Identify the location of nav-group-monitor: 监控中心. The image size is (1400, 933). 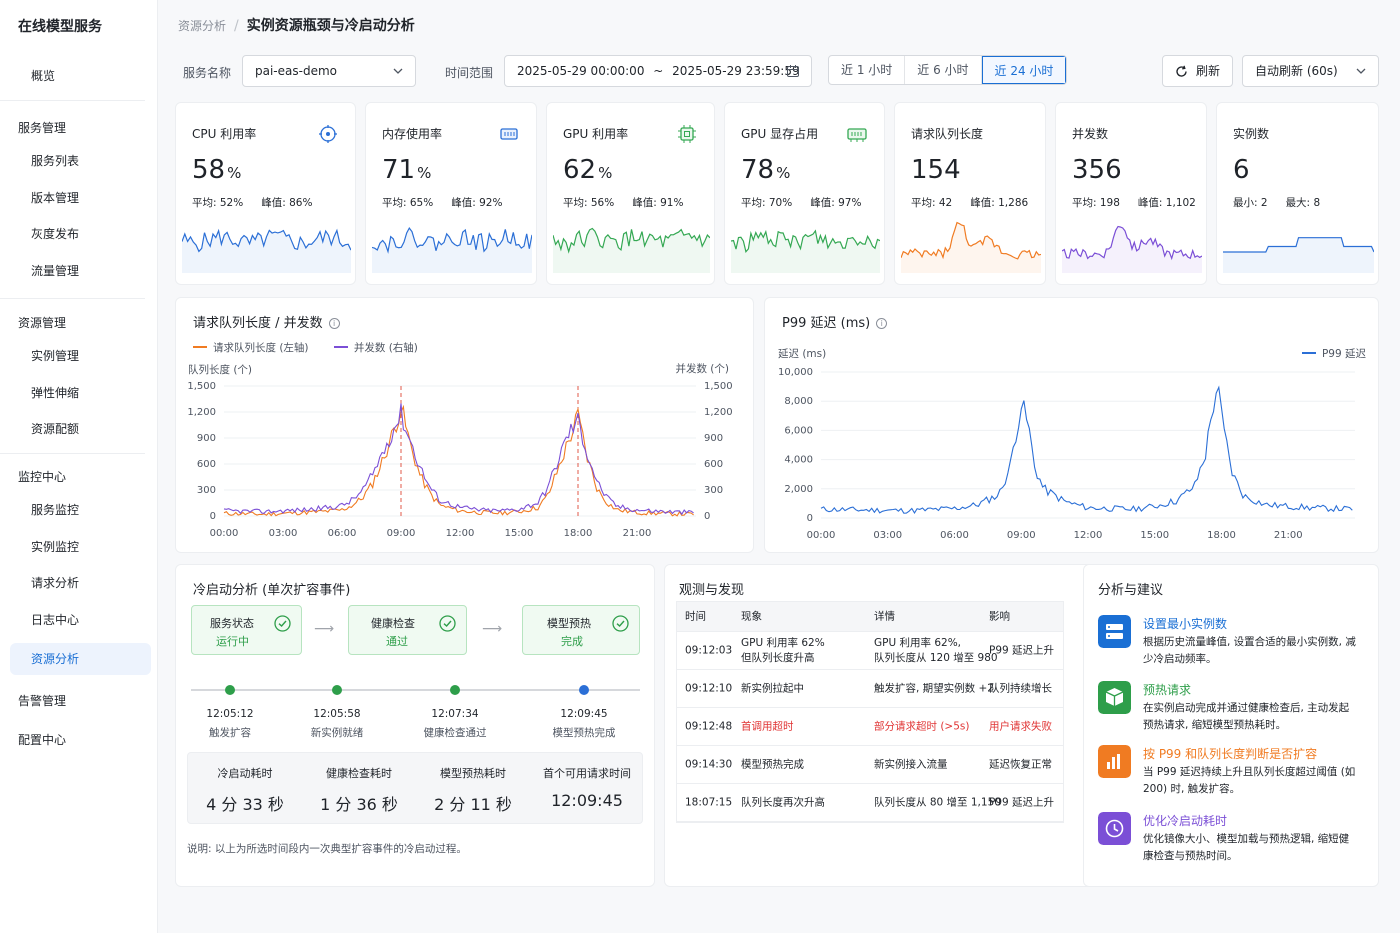
(42, 476).